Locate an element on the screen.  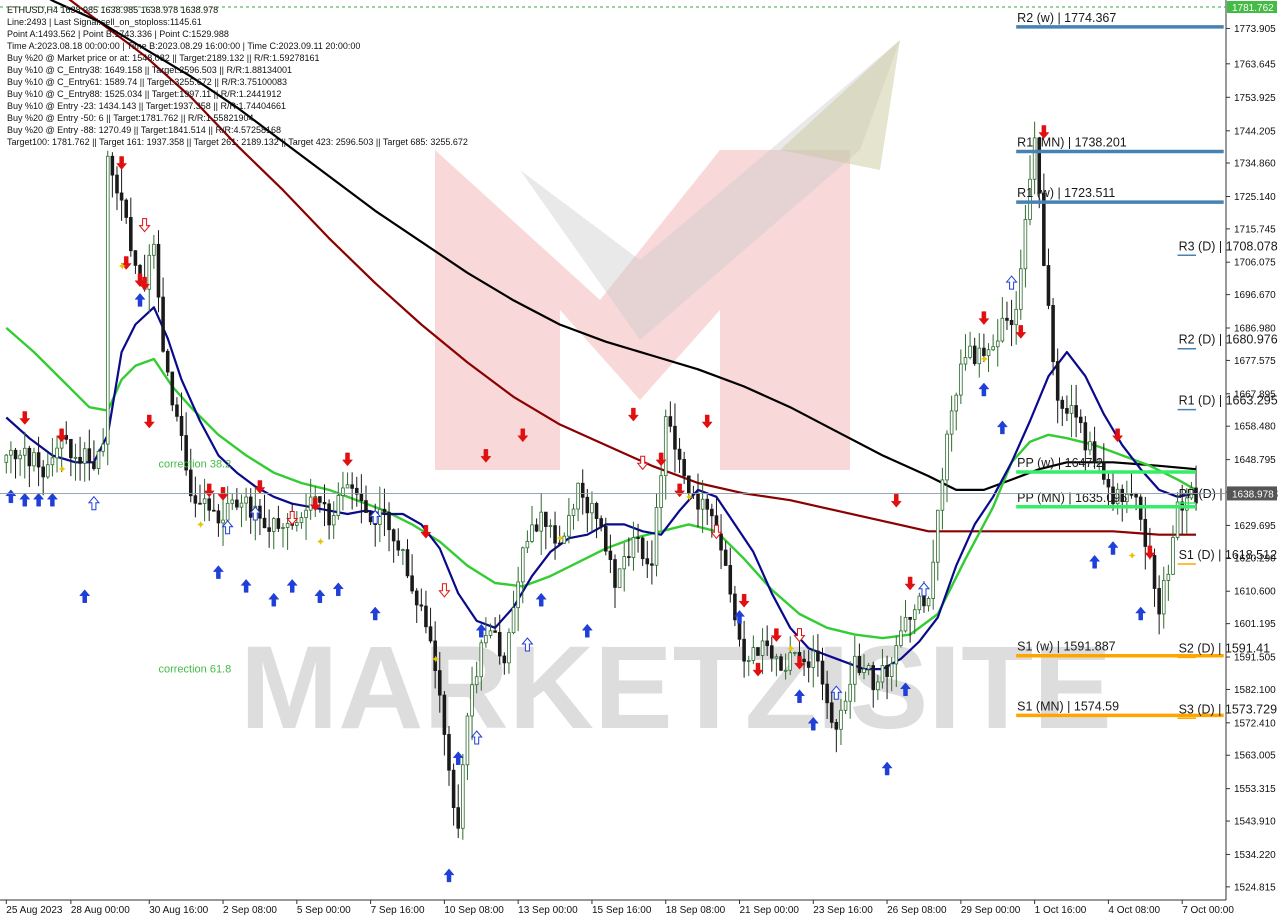
x-tick-label: 18 Sep 08:00 is located at coordinates (696, 910).